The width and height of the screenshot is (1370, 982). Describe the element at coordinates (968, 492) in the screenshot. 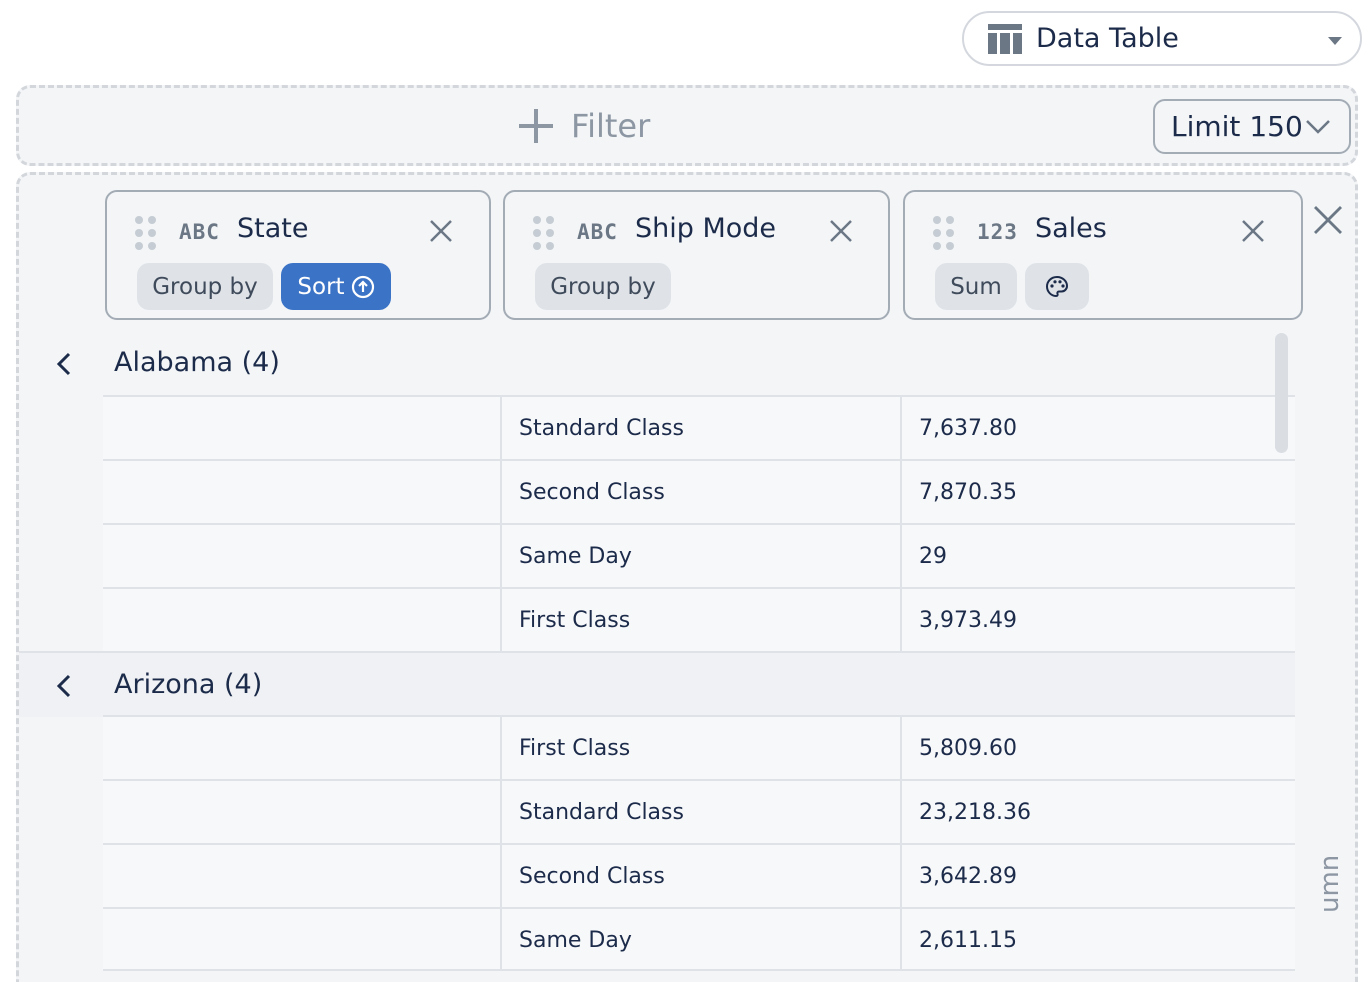

I see `table-cell-sales: 7,870.35` at that location.